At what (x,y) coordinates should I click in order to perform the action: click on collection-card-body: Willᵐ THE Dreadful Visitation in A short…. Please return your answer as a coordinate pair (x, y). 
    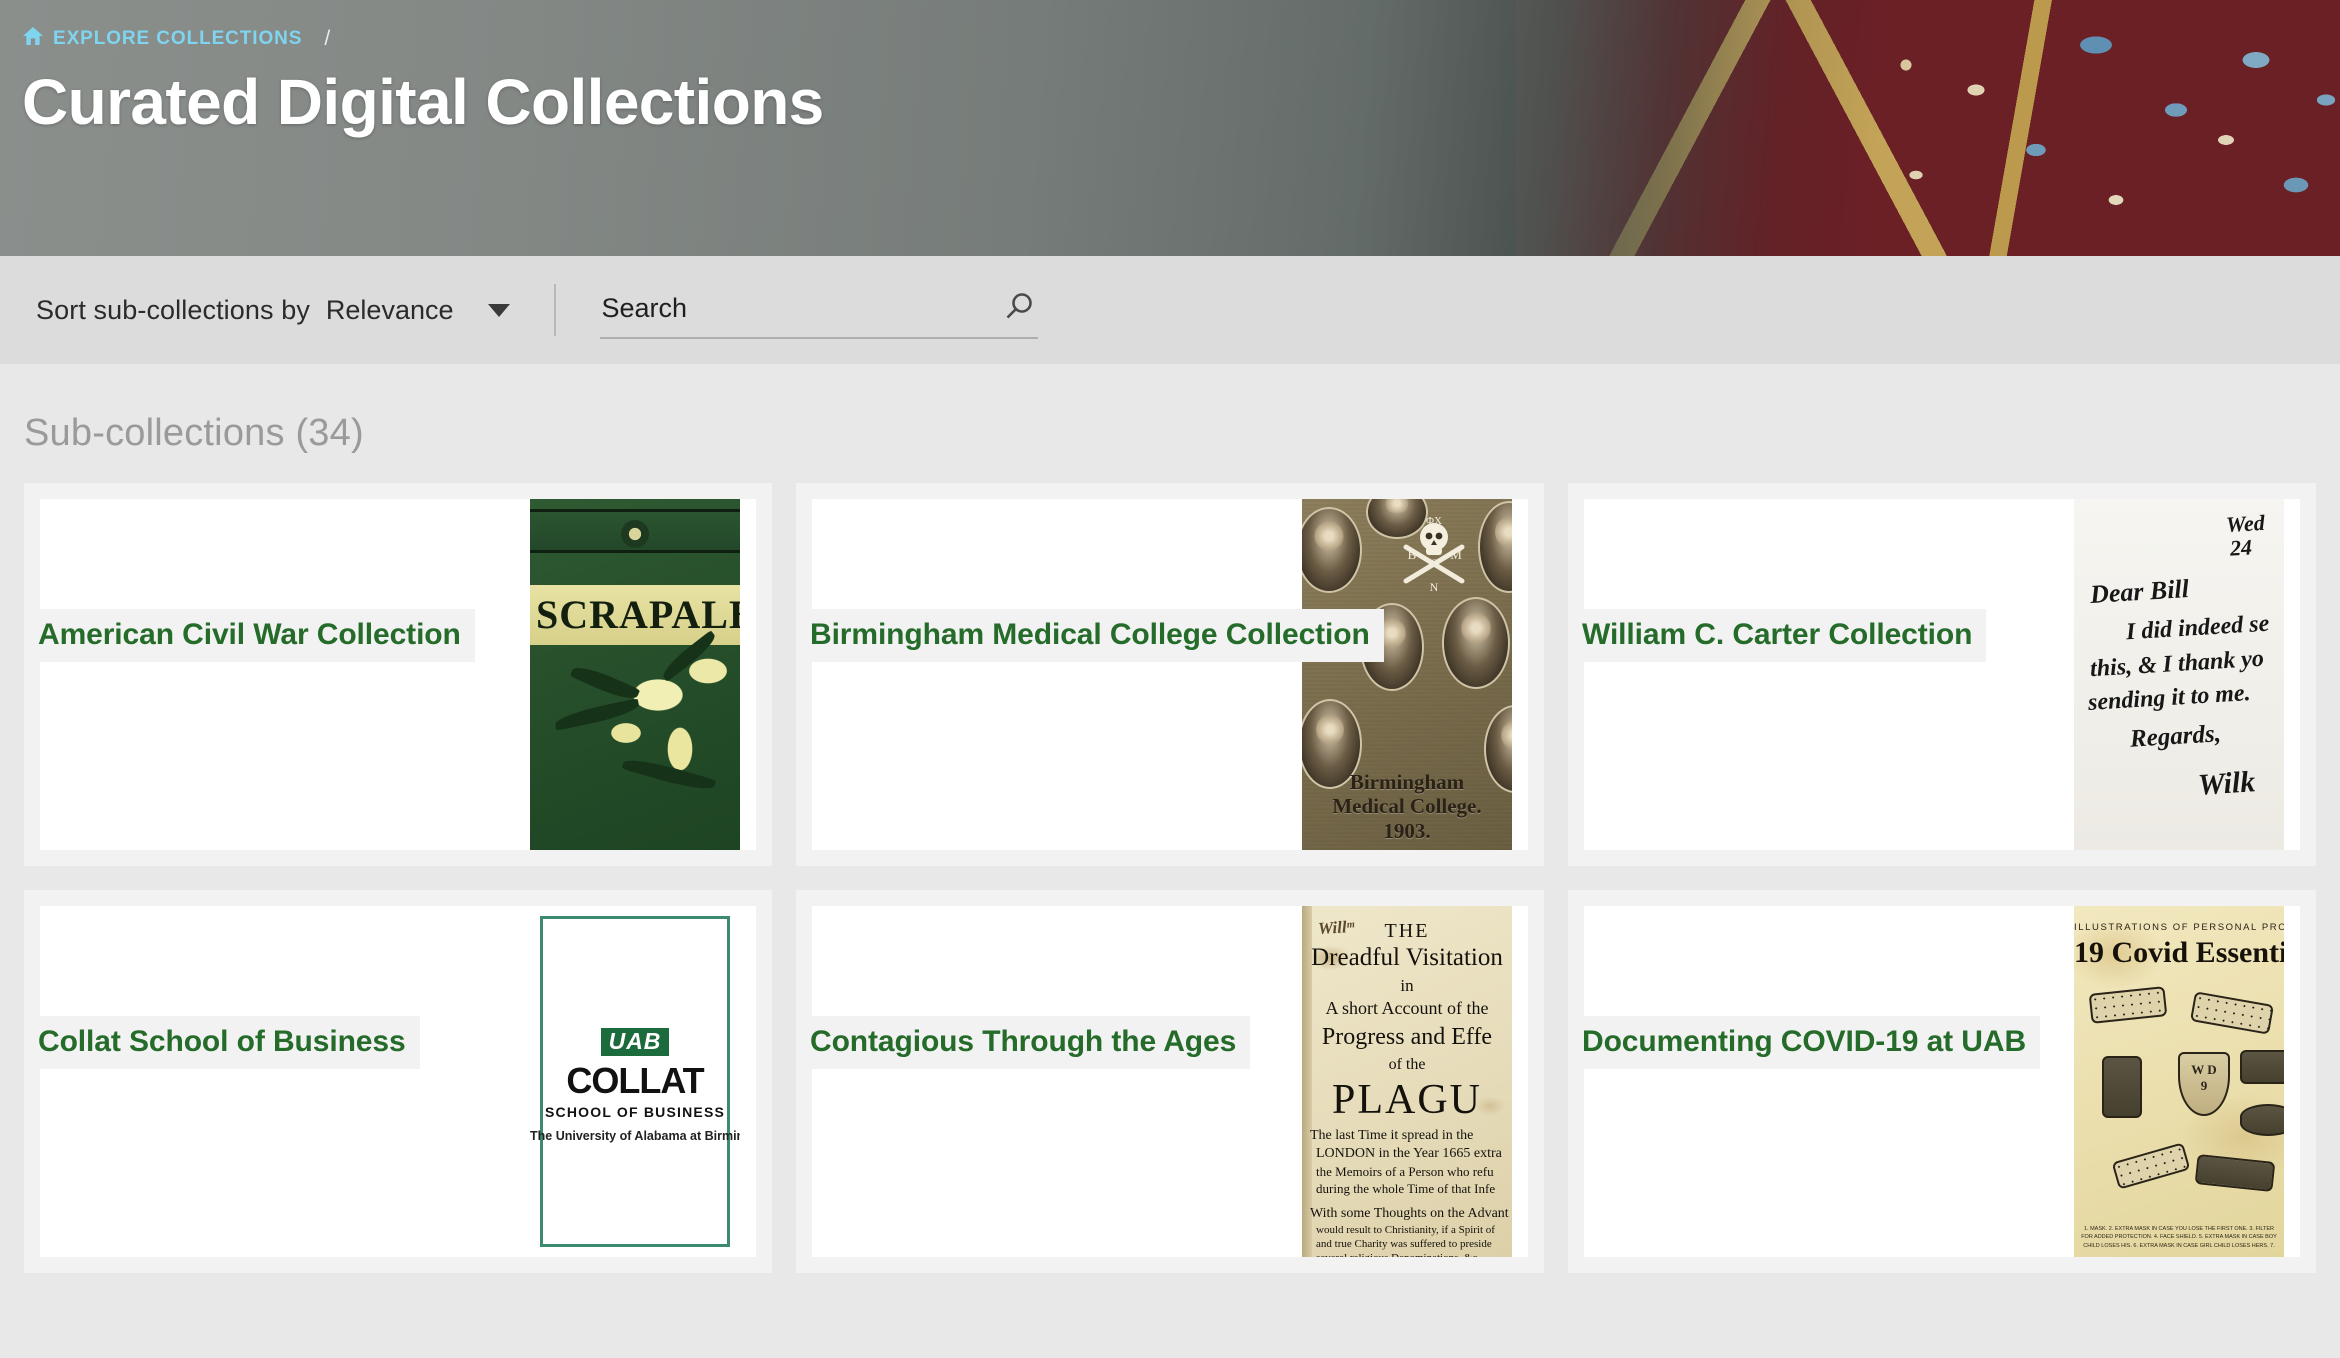
    Looking at the image, I should click on (1170, 1081).